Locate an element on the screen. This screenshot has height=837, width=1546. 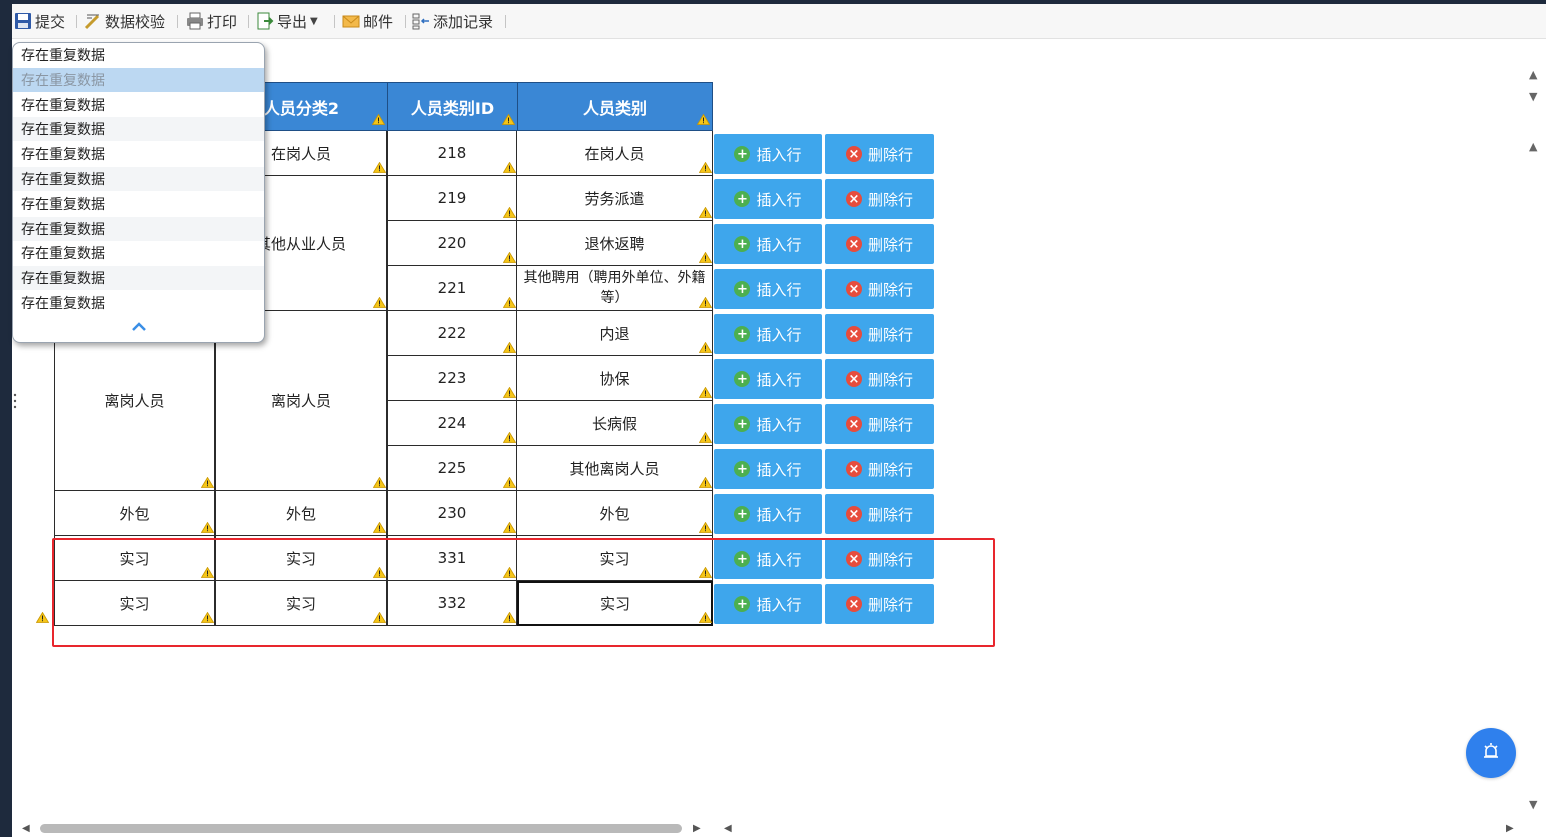
category-id-cell: 223 is located at coordinates (452, 378).